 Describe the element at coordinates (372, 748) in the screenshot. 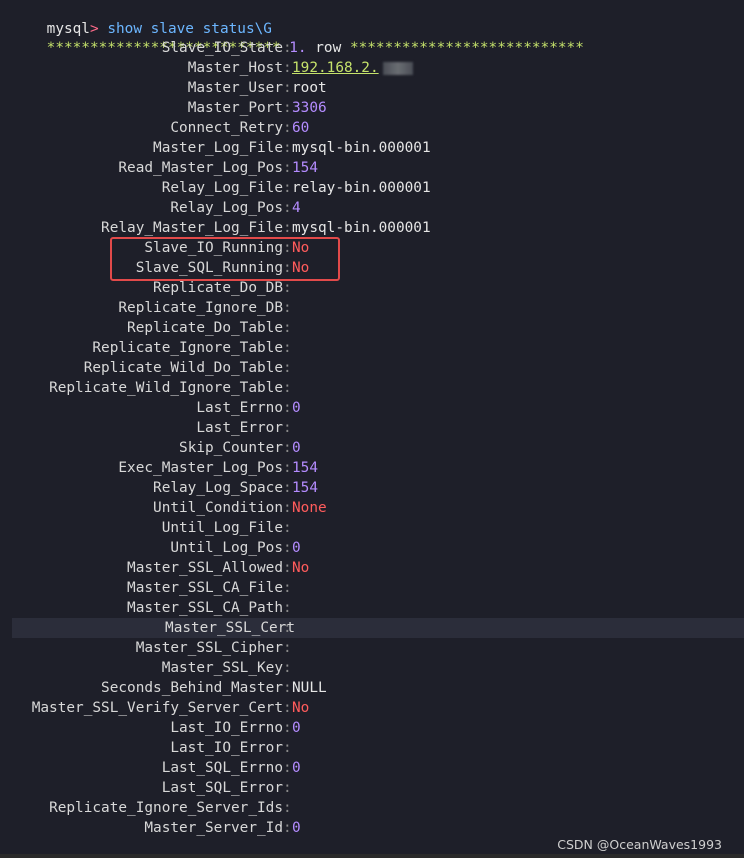

I see `status-row: Last_IO_Error:` at that location.